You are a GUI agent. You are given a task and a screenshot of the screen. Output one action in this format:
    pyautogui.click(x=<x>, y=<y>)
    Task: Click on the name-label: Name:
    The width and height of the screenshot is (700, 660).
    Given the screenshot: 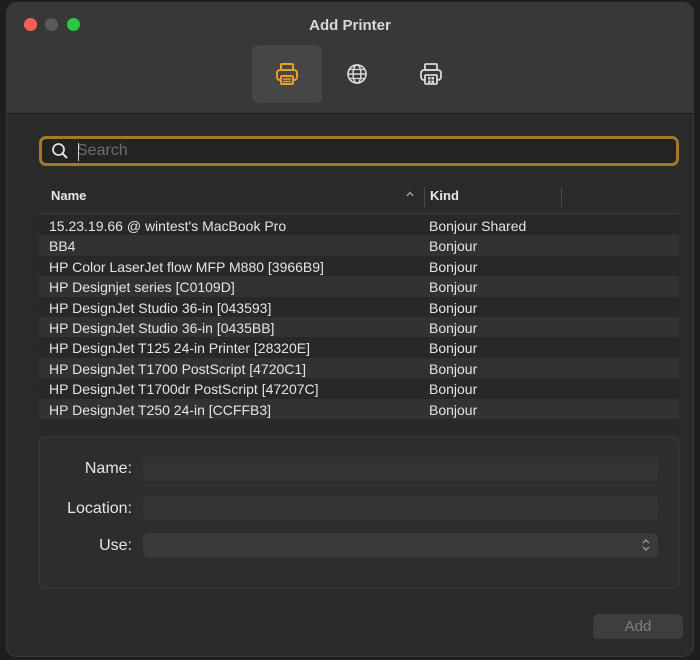 What is the action you would take?
    pyautogui.click(x=108, y=468)
    